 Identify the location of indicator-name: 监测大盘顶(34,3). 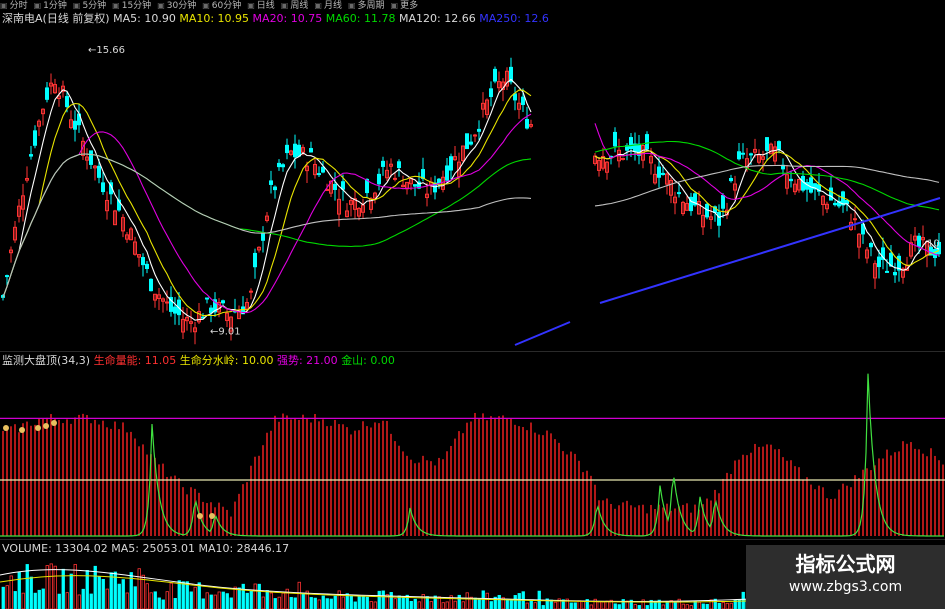
(46, 360).